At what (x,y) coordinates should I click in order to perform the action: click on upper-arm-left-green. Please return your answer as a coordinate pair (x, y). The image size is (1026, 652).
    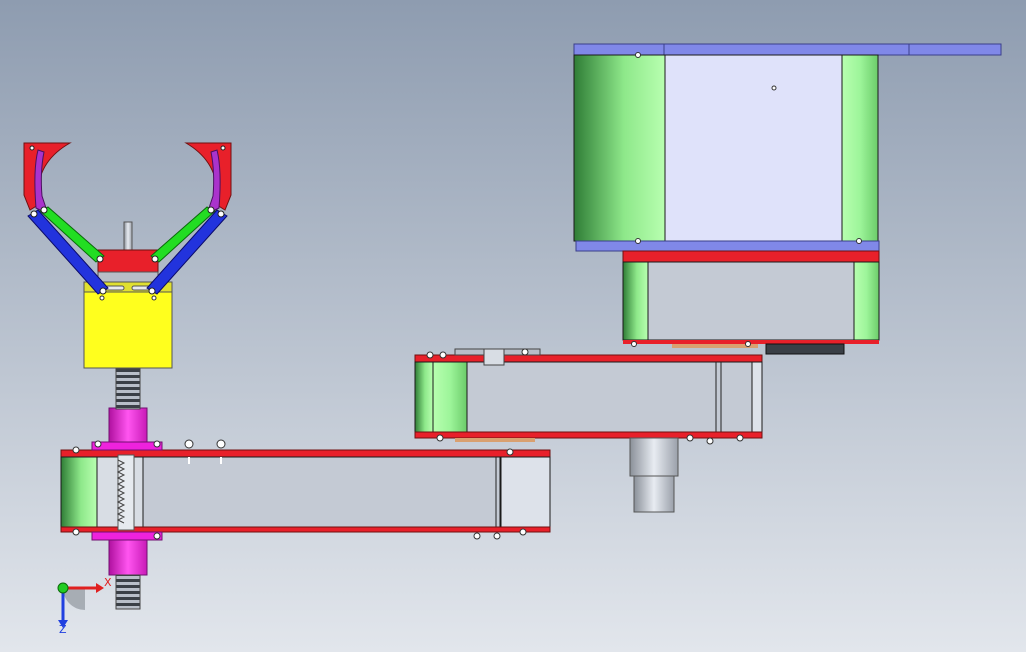
    Looking at the image, I should click on (424, 397).